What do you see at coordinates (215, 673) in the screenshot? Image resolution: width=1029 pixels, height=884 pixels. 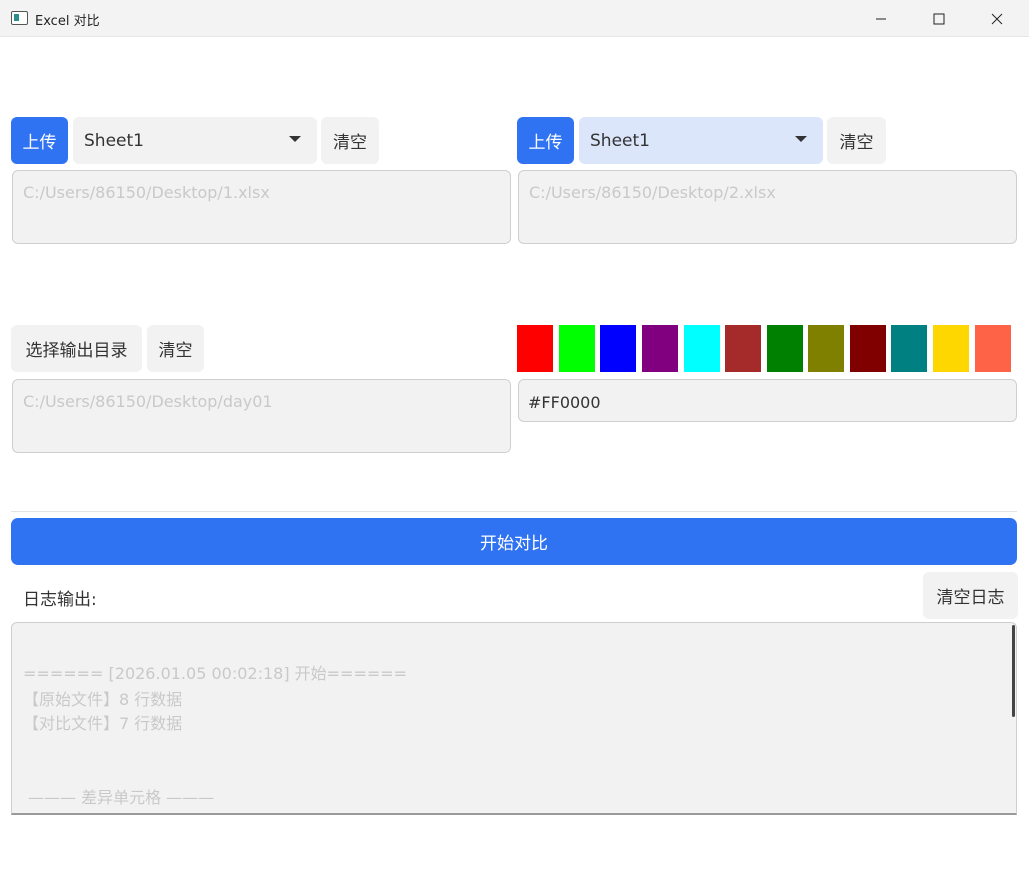 I see `log-line: ====== [2026.01.05 00:02:18] 开始======` at bounding box center [215, 673].